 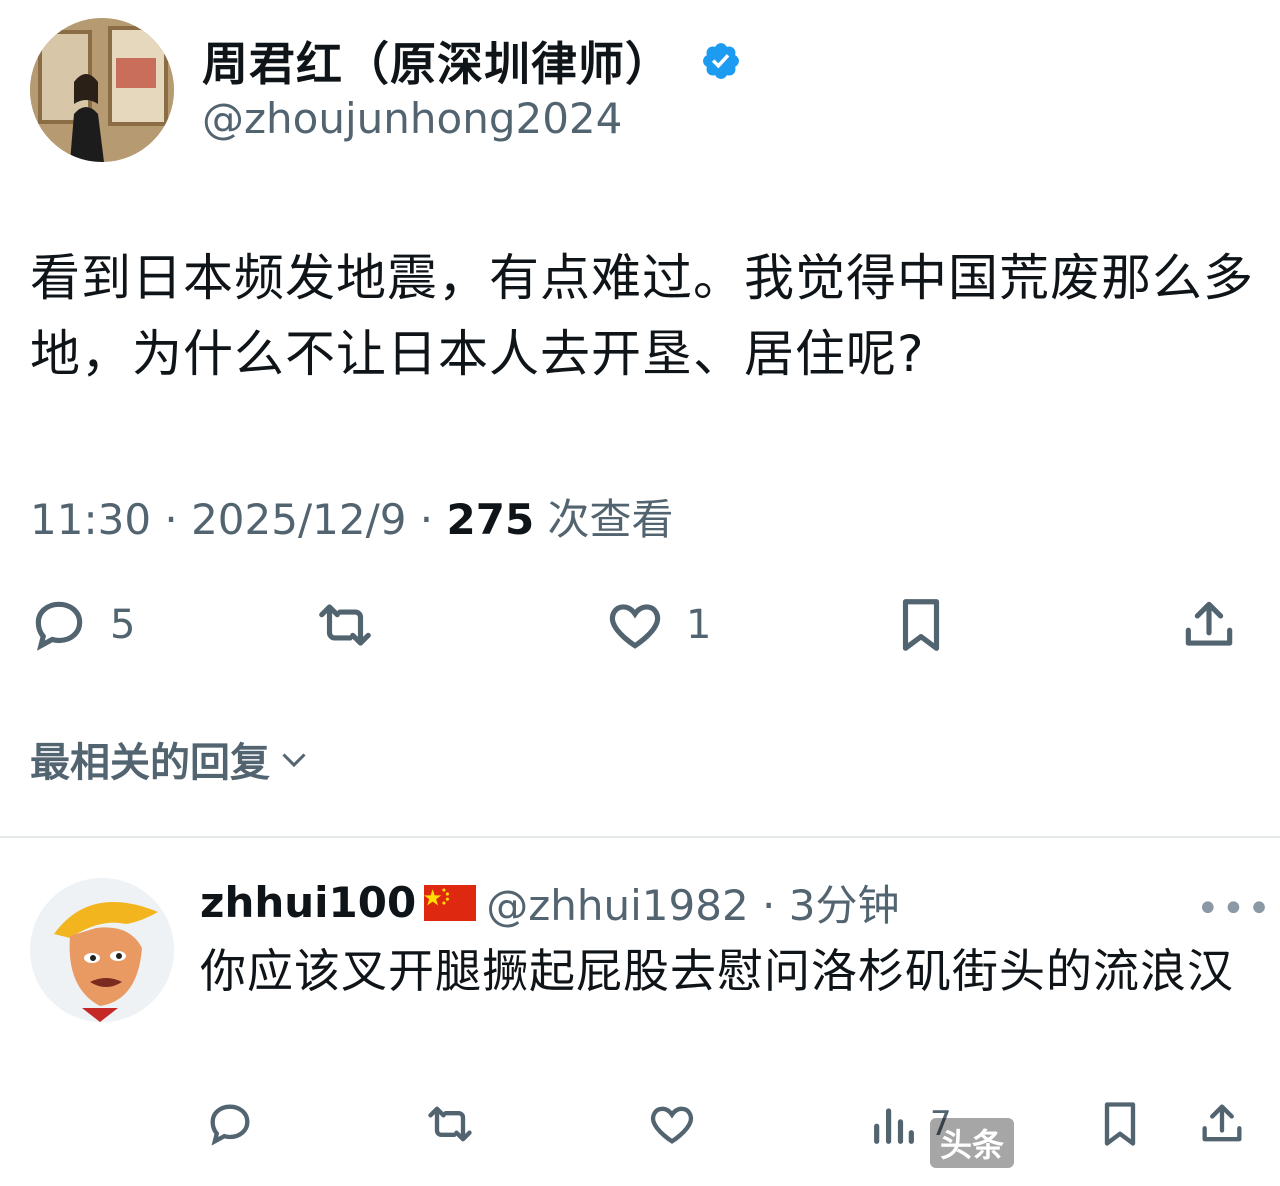 What do you see at coordinates (972, 1143) in the screenshot?
I see `watermark: 头条` at bounding box center [972, 1143].